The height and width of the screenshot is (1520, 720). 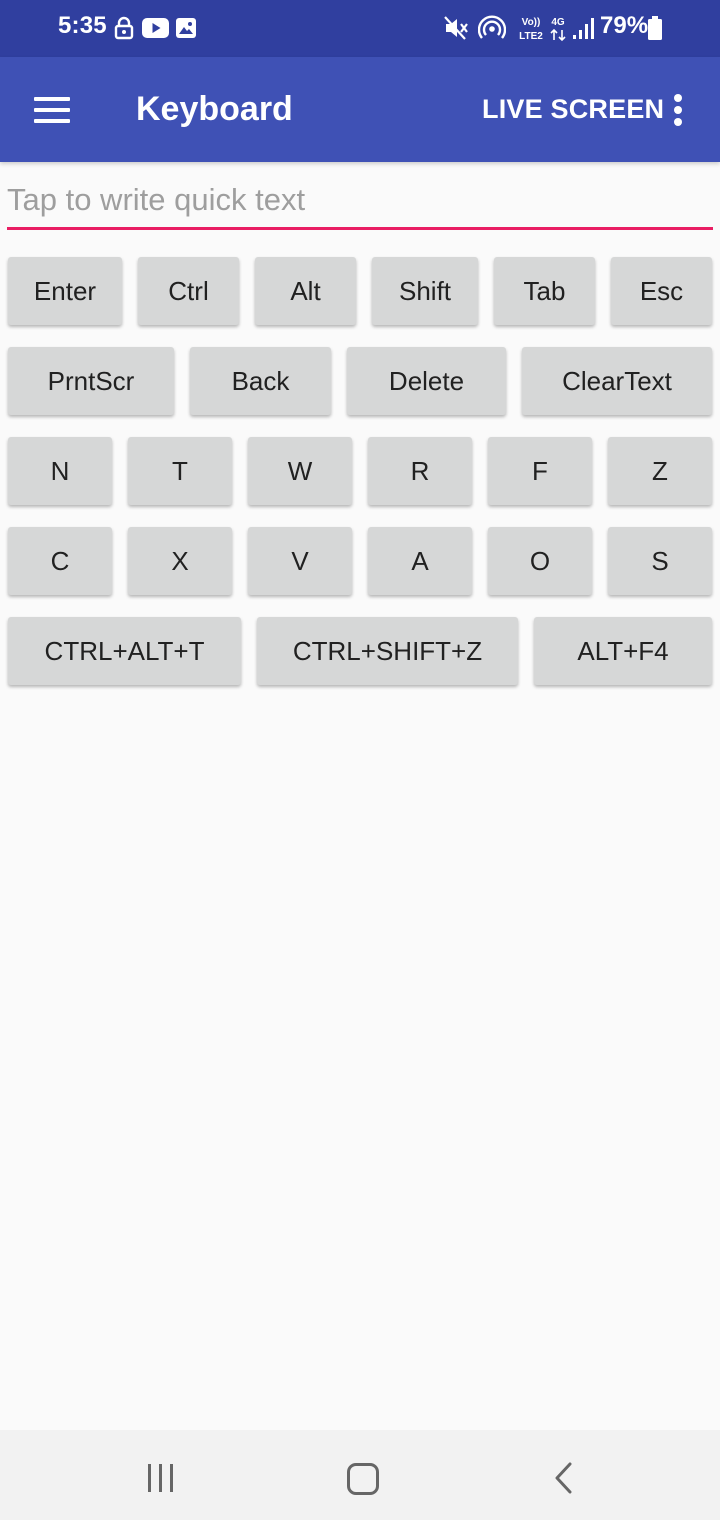 I want to click on network-type: 4G, so click(x=558, y=22).